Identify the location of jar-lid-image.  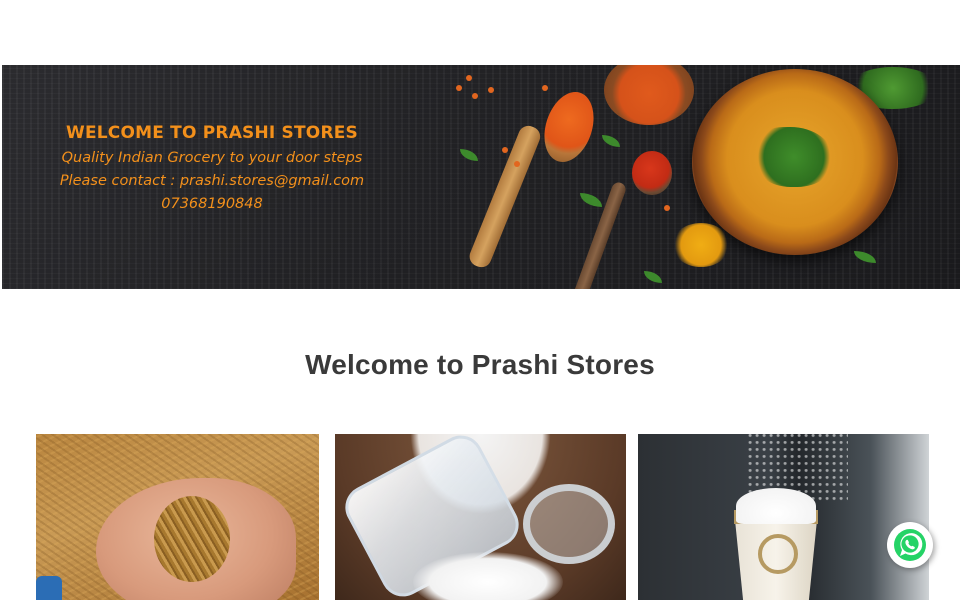
(569, 524).